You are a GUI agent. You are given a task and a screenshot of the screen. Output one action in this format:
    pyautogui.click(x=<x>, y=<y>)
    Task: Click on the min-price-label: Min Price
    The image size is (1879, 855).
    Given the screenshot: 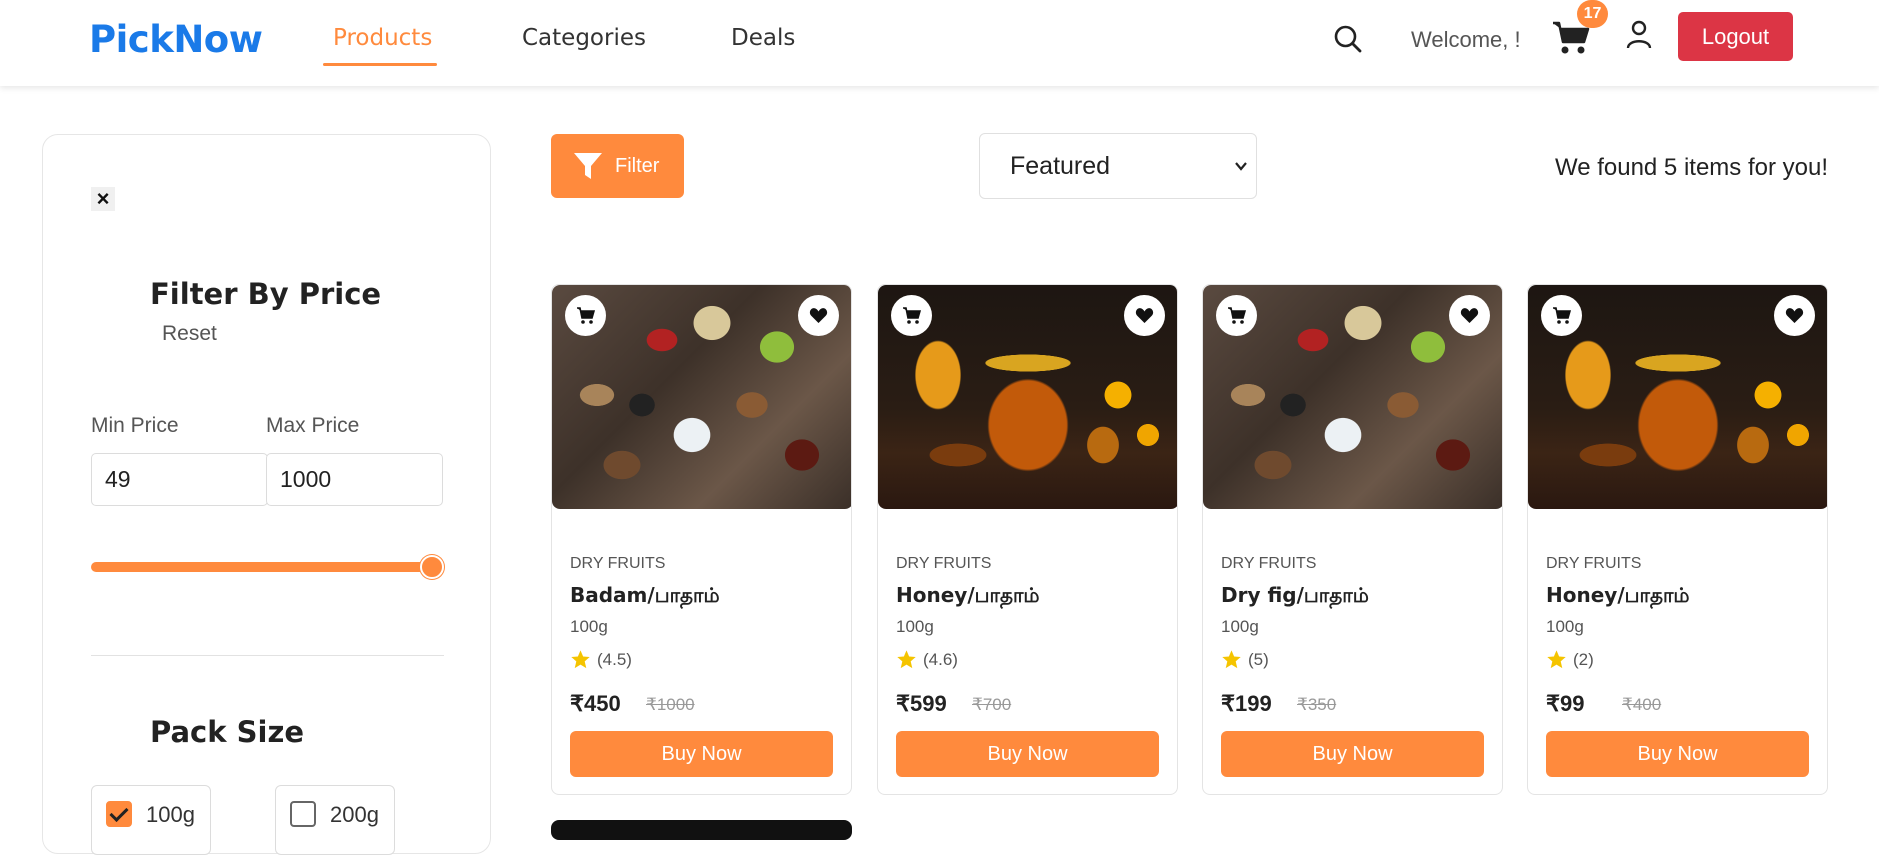 What is the action you would take?
    pyautogui.click(x=135, y=425)
    